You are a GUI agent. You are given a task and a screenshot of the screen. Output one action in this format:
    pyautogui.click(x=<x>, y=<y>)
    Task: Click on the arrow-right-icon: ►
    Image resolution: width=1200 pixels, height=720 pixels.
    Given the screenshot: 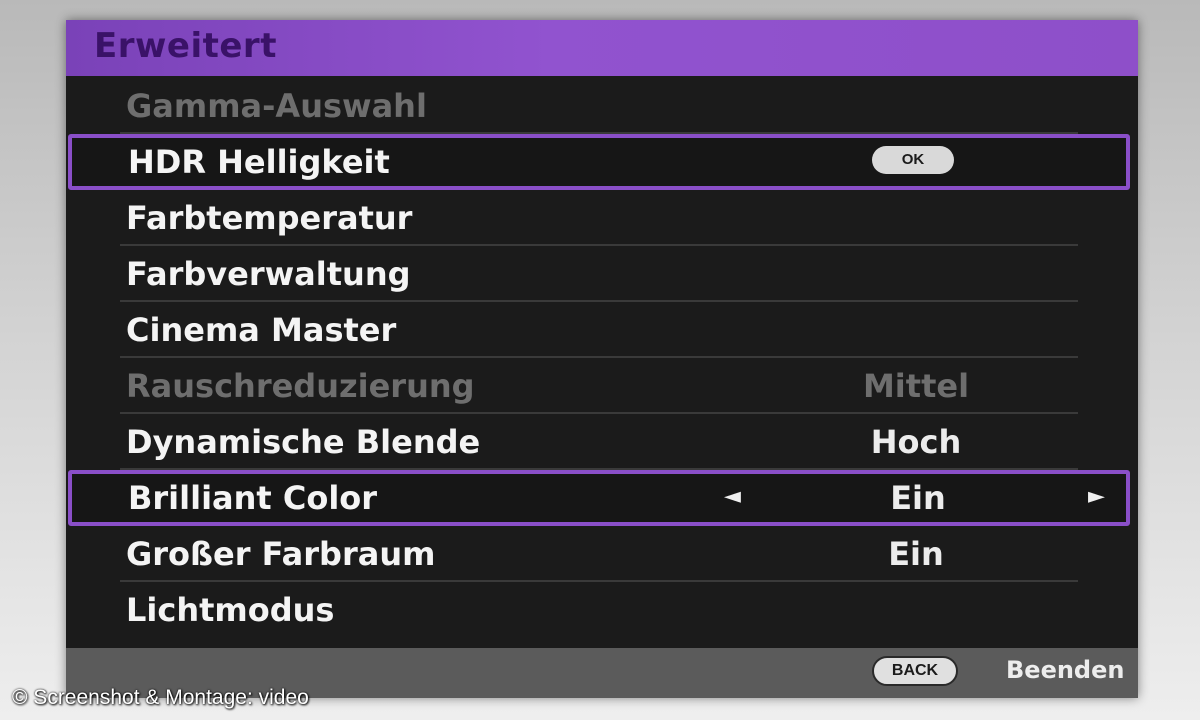 What is the action you would take?
    pyautogui.click(x=1096, y=496)
    